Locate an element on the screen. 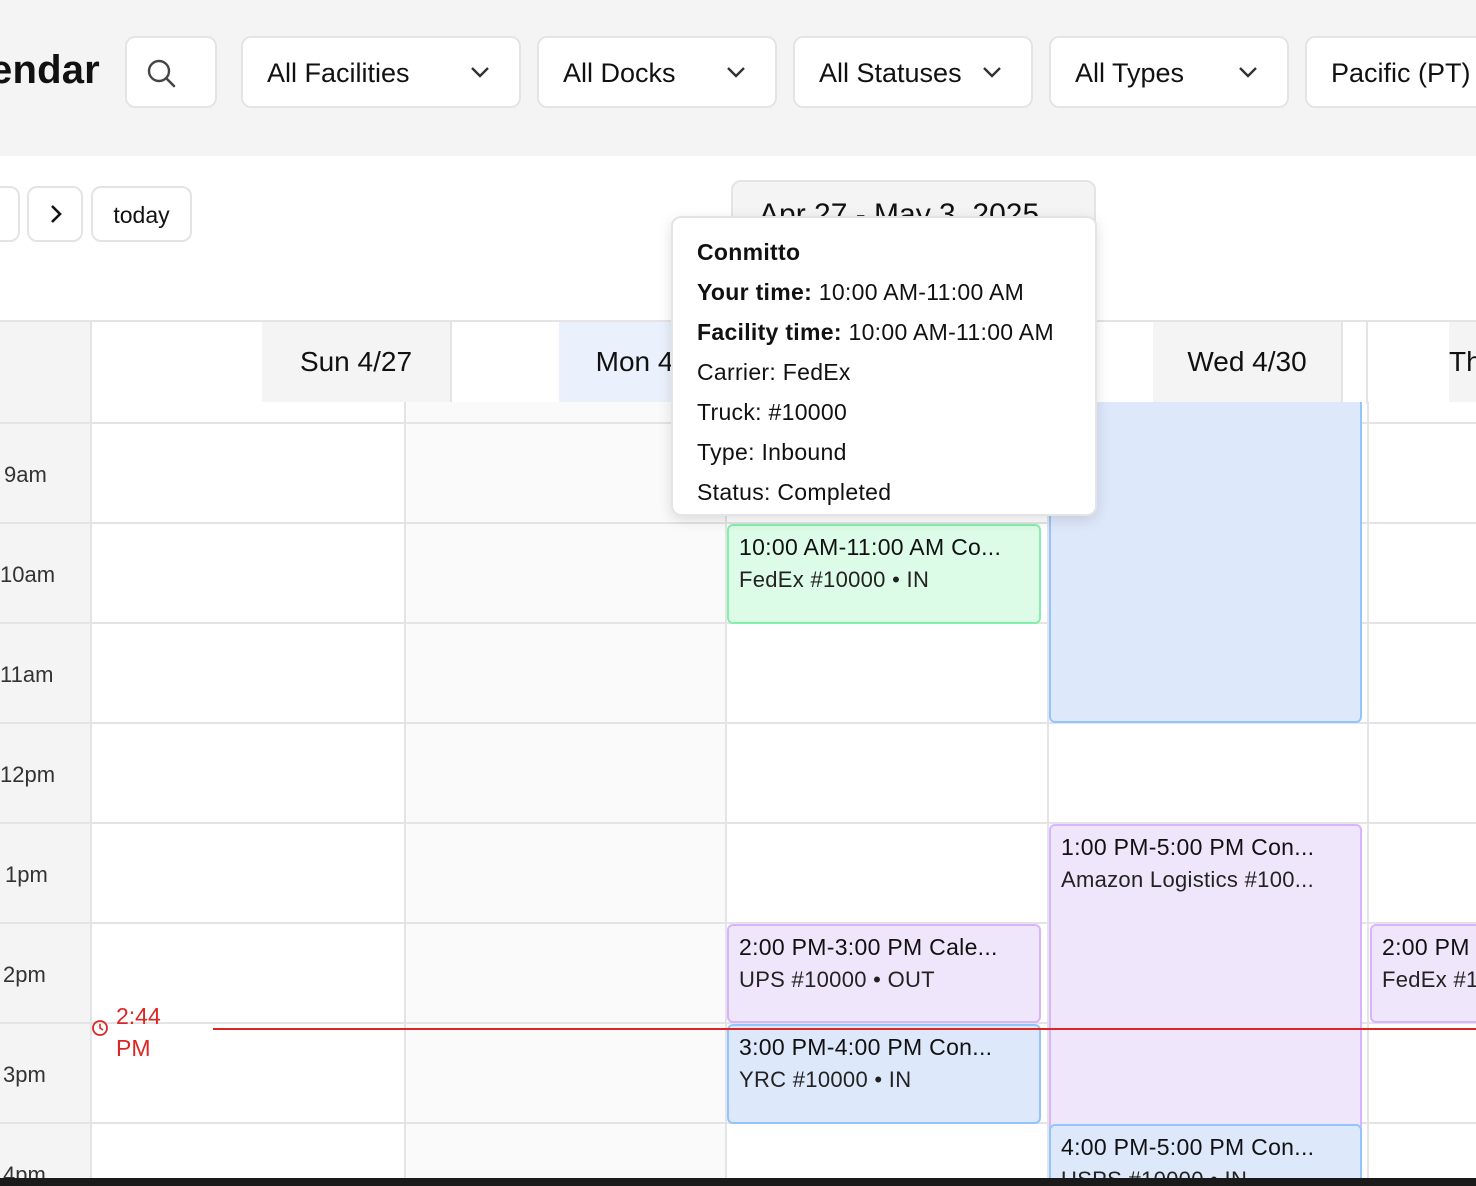  day-header-thu: Thu 5/1 is located at coordinates (1462, 362).